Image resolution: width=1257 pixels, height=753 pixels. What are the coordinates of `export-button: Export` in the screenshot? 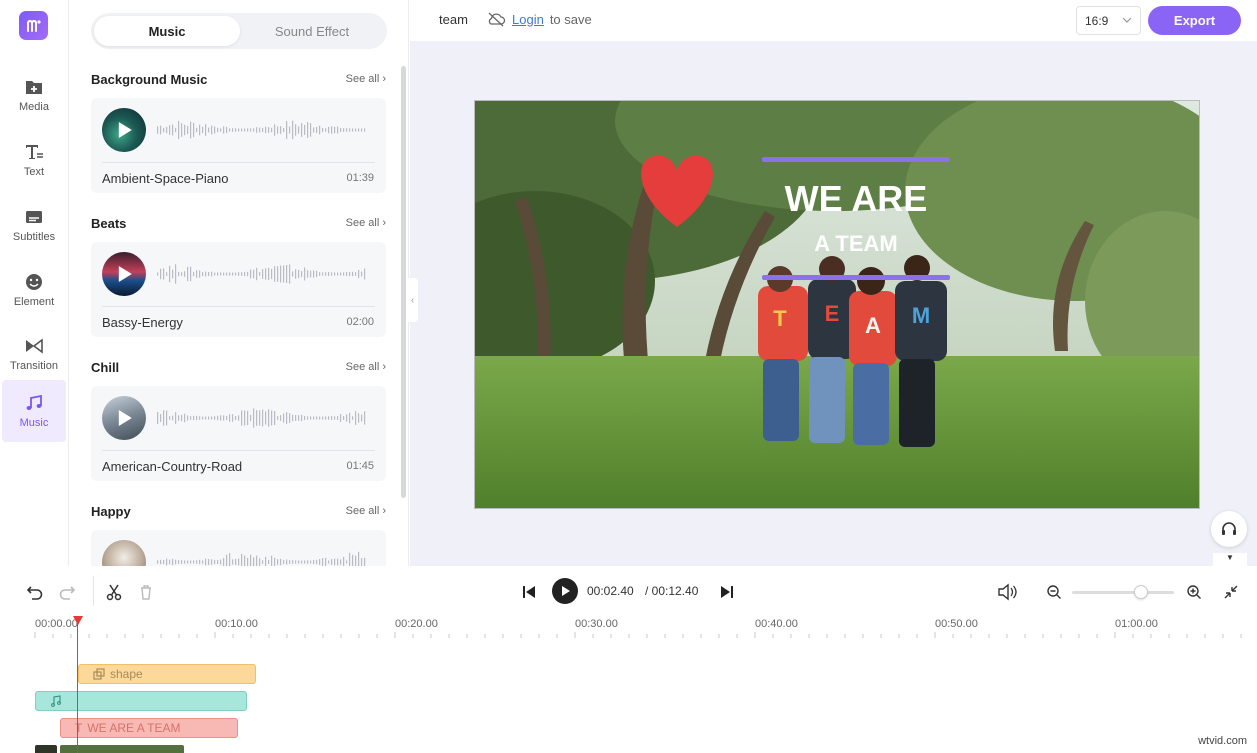 It's located at (1194, 20).